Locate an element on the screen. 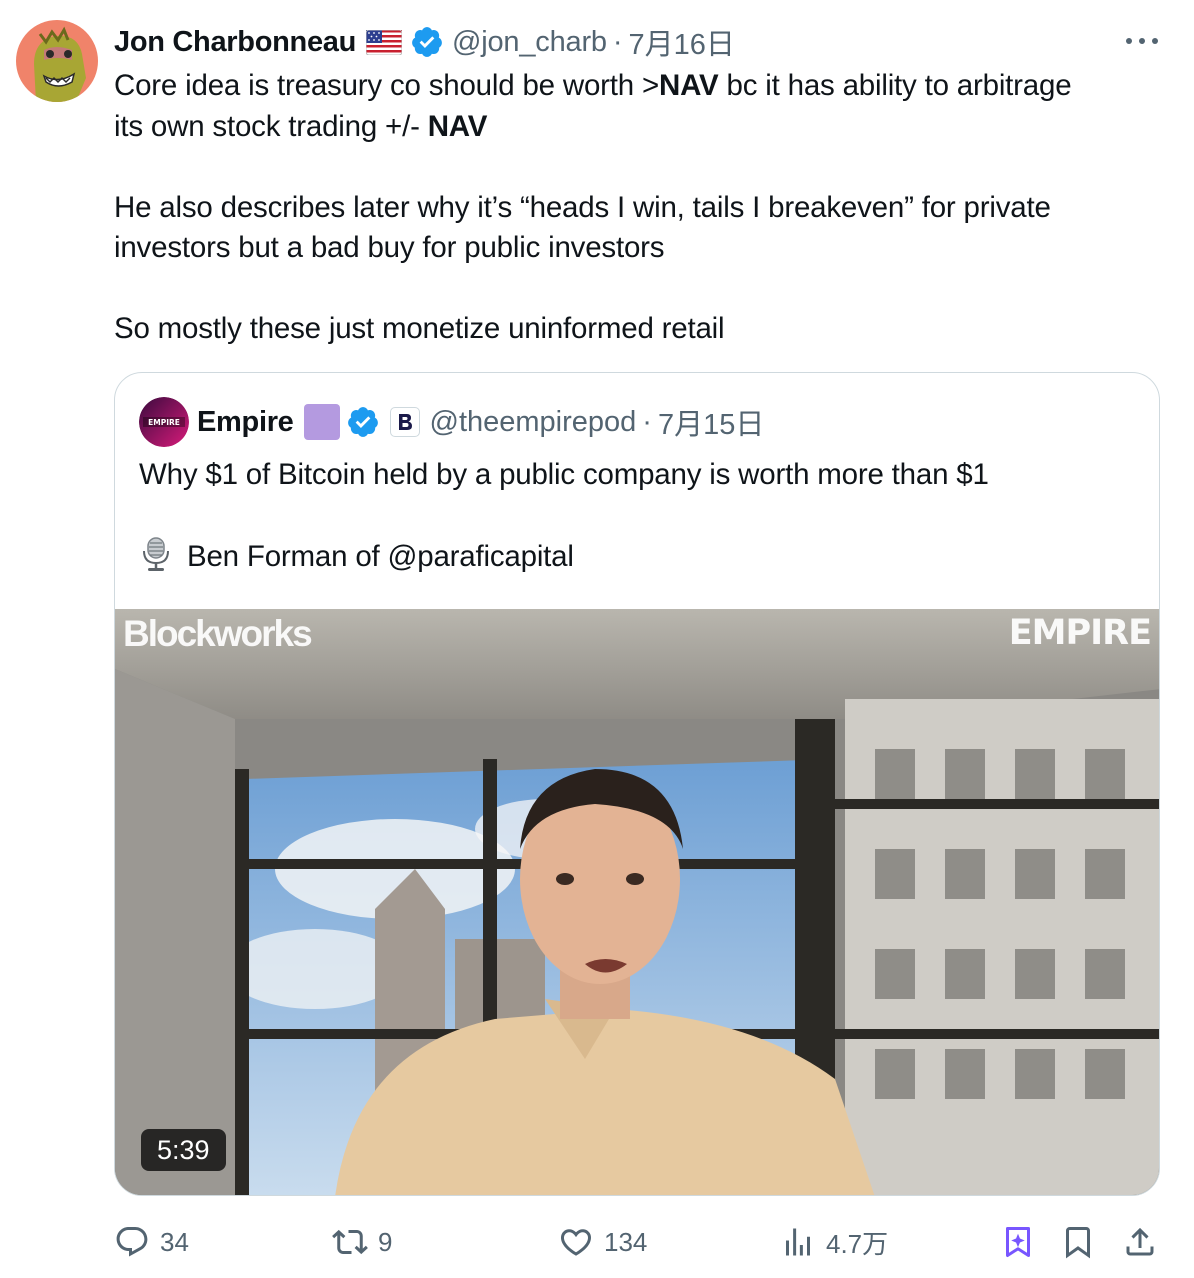  views-count: 4.7万 is located at coordinates (857, 1243).